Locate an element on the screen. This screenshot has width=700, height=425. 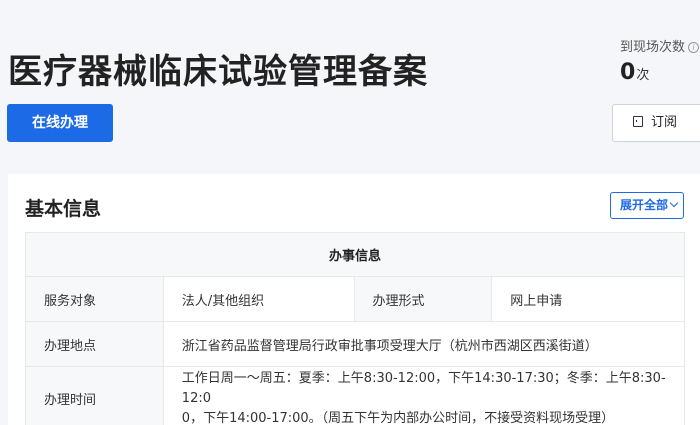
bookmark-icon is located at coordinates (638, 121).